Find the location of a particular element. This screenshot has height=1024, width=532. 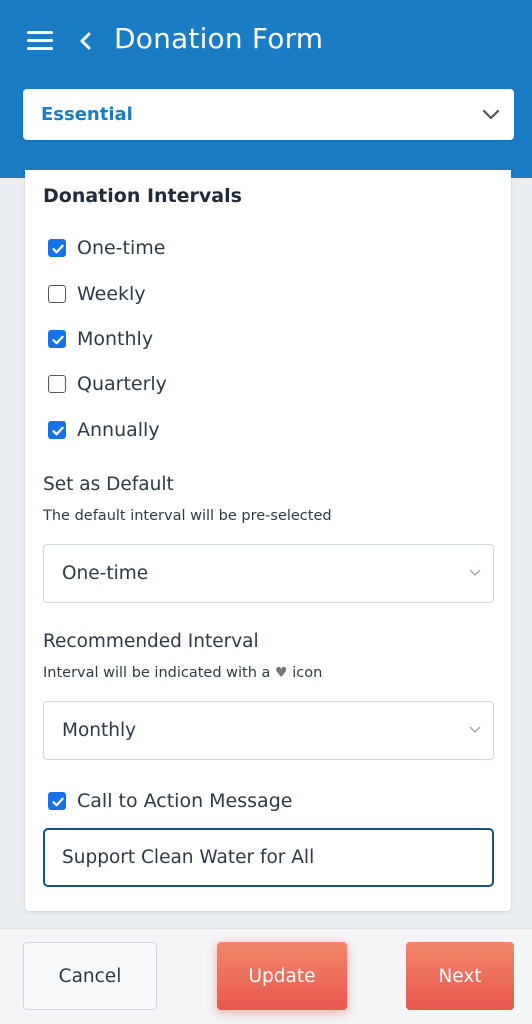

call-to-action-input is located at coordinates (268, 857).